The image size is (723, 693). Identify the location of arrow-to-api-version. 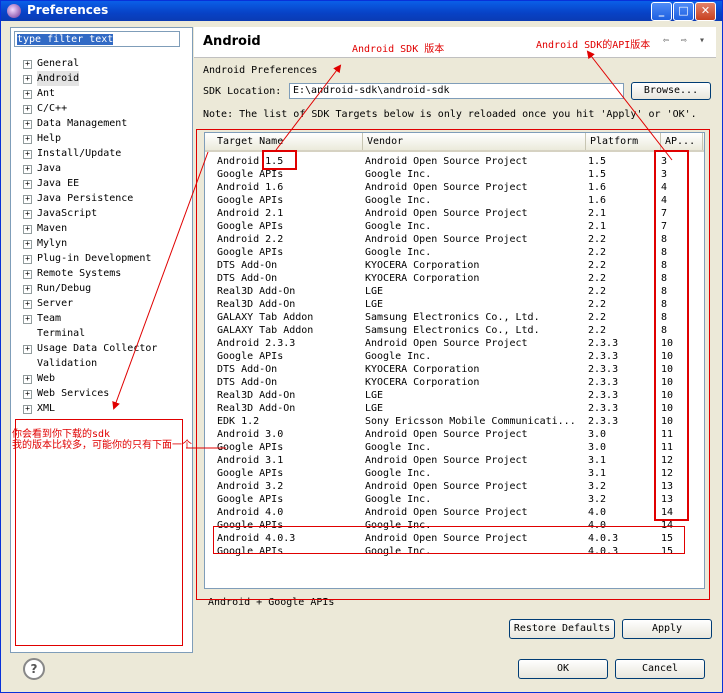
(629, 105).